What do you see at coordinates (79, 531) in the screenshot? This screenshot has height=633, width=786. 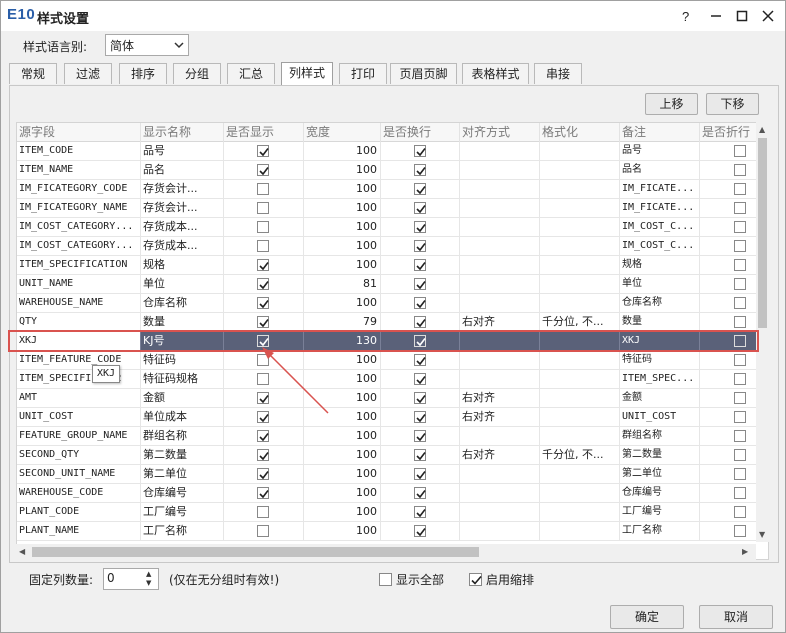 I see `cell-source-field: PLANT_NAME` at bounding box center [79, 531].